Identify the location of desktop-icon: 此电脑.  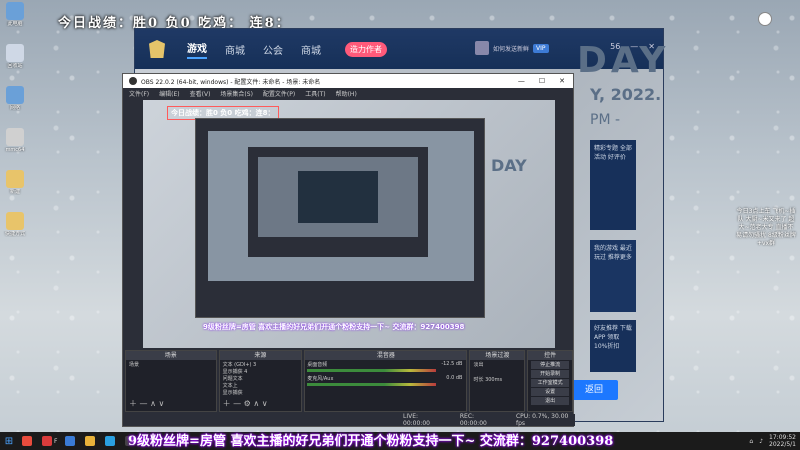
(15, 20).